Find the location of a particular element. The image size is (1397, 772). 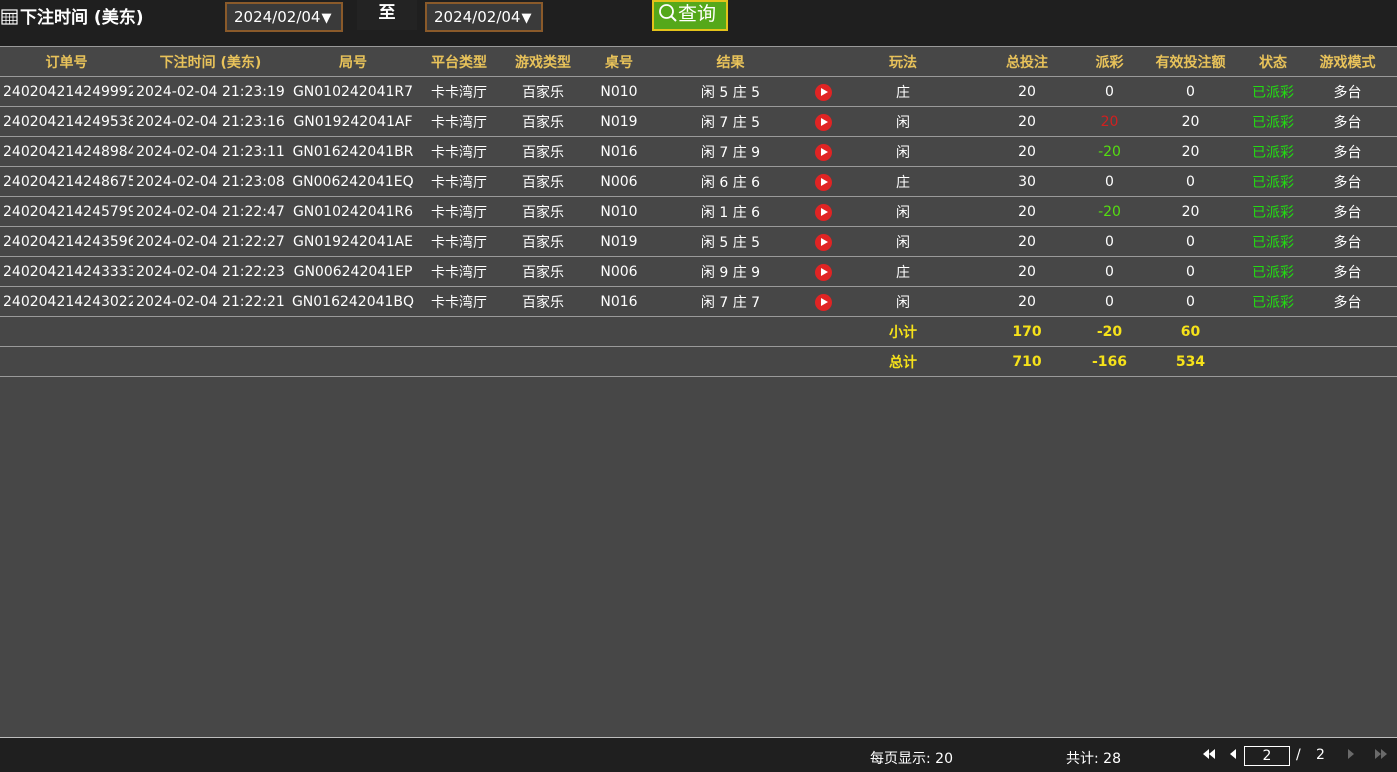

cell-table-no: N006 is located at coordinates (619, 271).